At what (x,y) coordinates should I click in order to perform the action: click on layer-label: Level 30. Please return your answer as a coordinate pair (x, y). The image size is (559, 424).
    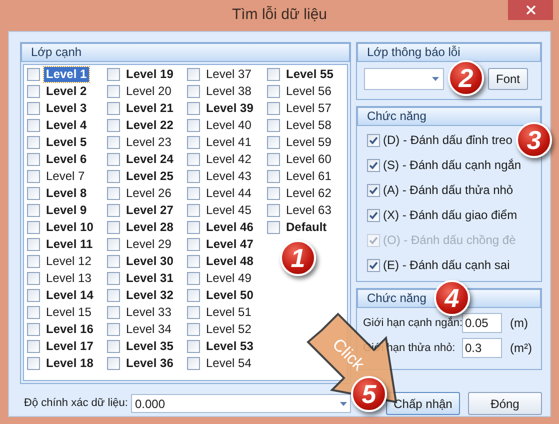
    Looking at the image, I should click on (150, 261).